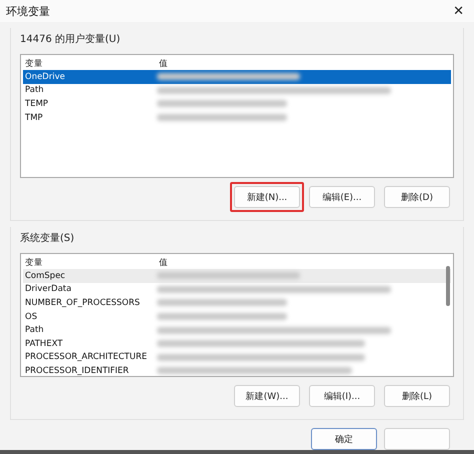 This screenshot has width=474, height=454. Describe the element at coordinates (448, 286) in the screenshot. I see `scrollbar-thumb` at that location.